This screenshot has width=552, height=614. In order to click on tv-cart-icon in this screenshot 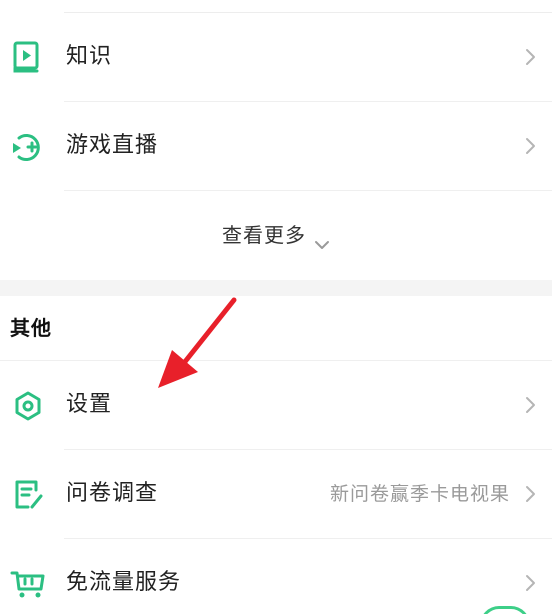, I will do `click(29, 583)`.